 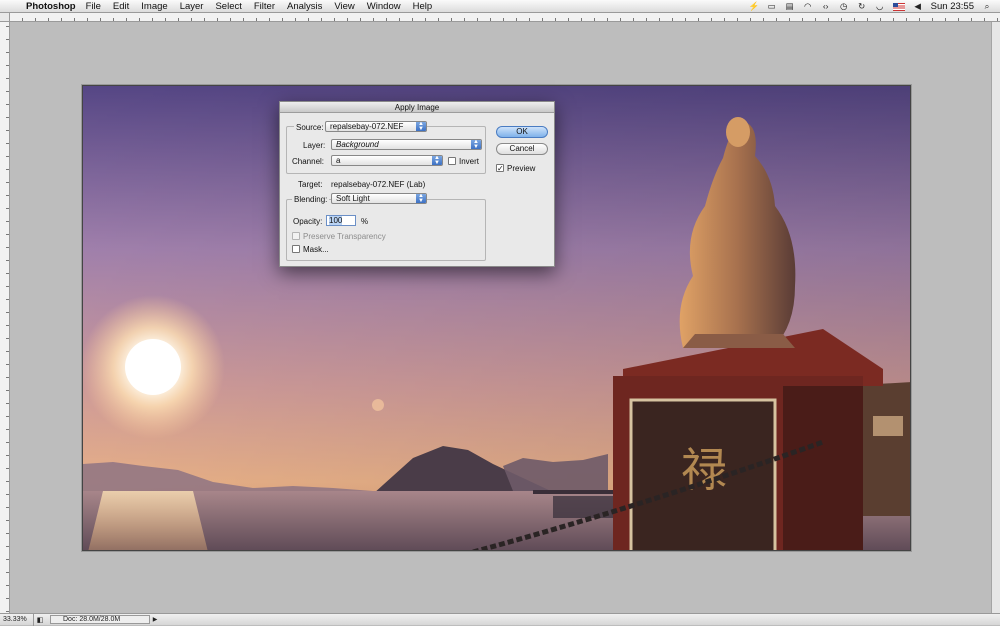 I want to click on wifi-icon: ◠, so click(x=808, y=6).